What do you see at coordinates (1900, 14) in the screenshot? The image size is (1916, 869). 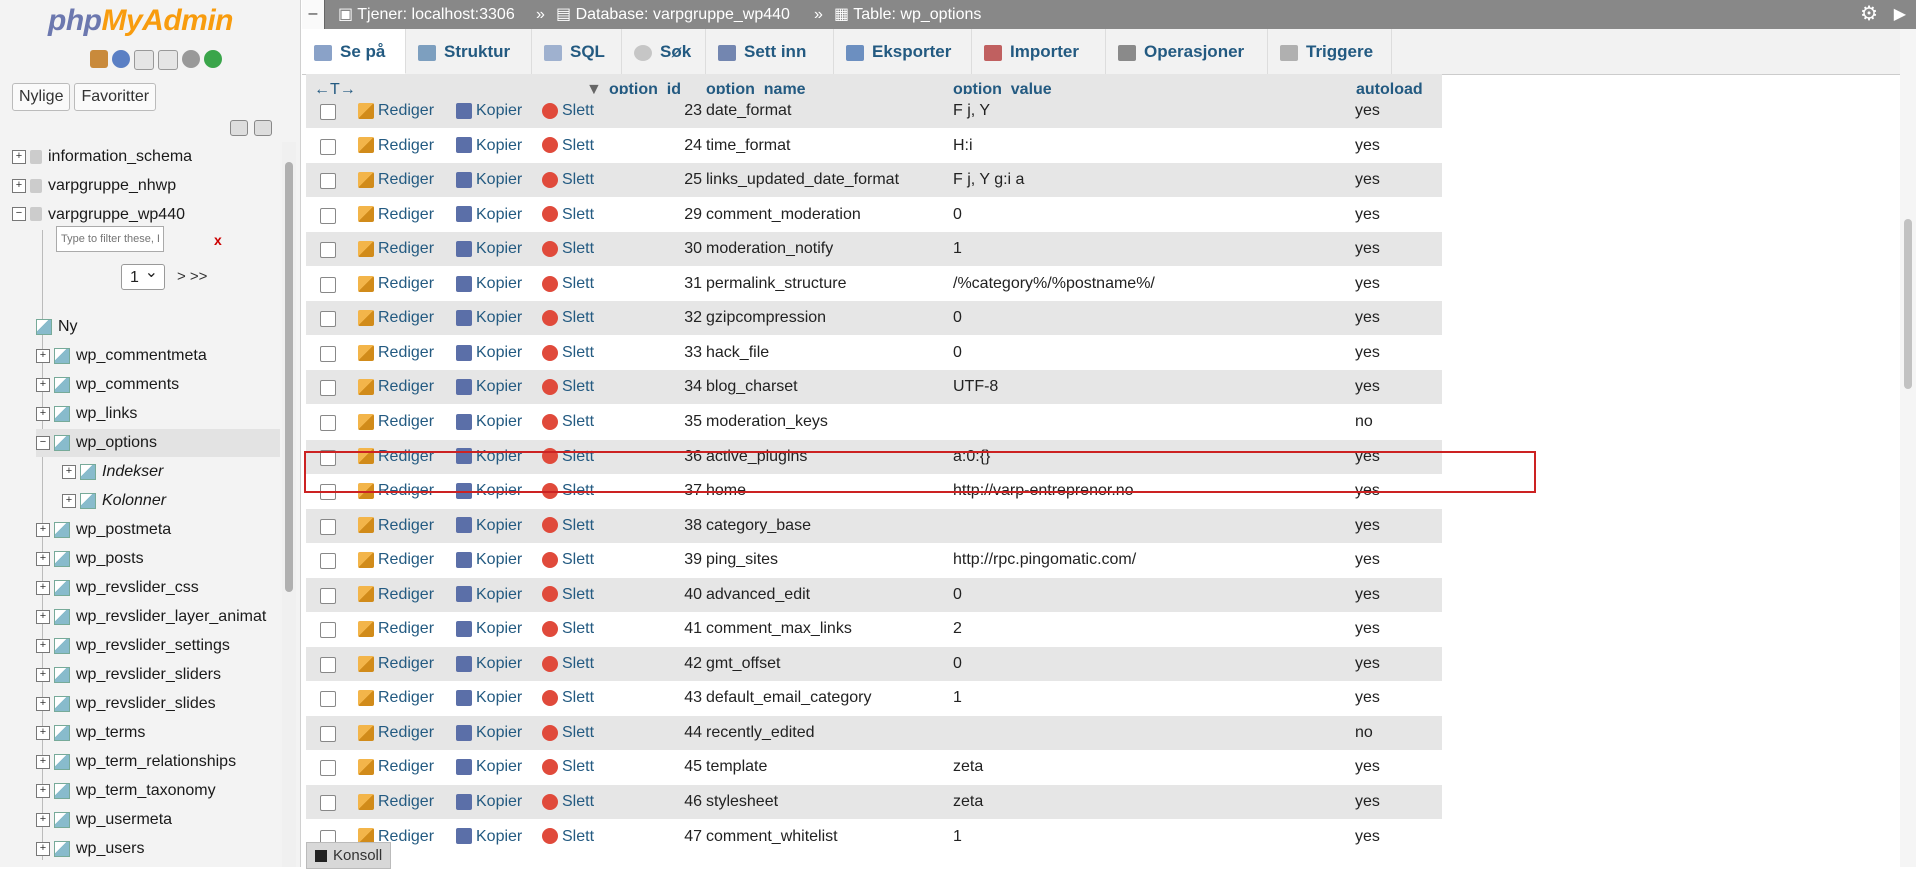 I see `expand-arrow-icon: ▶` at bounding box center [1900, 14].